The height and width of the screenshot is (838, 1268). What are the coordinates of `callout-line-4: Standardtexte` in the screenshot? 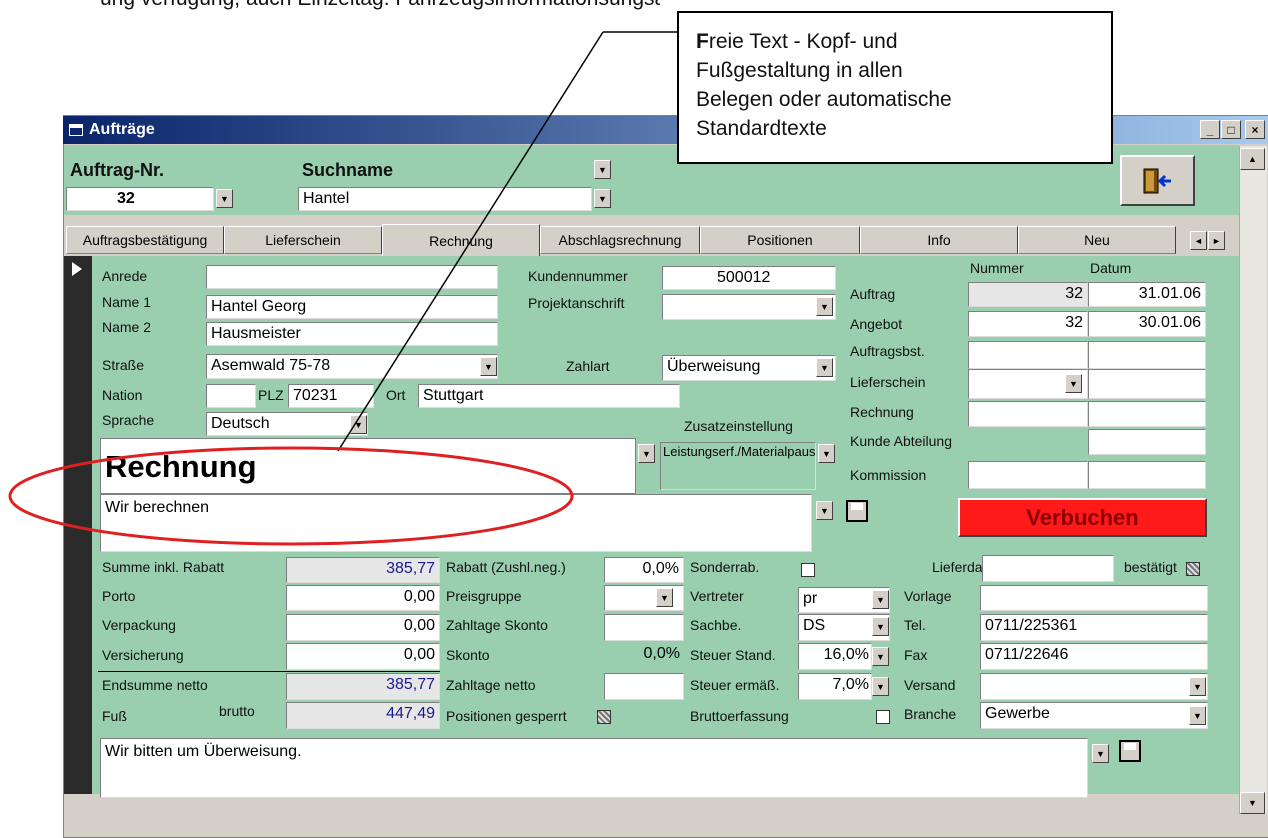 It's located at (761, 128).